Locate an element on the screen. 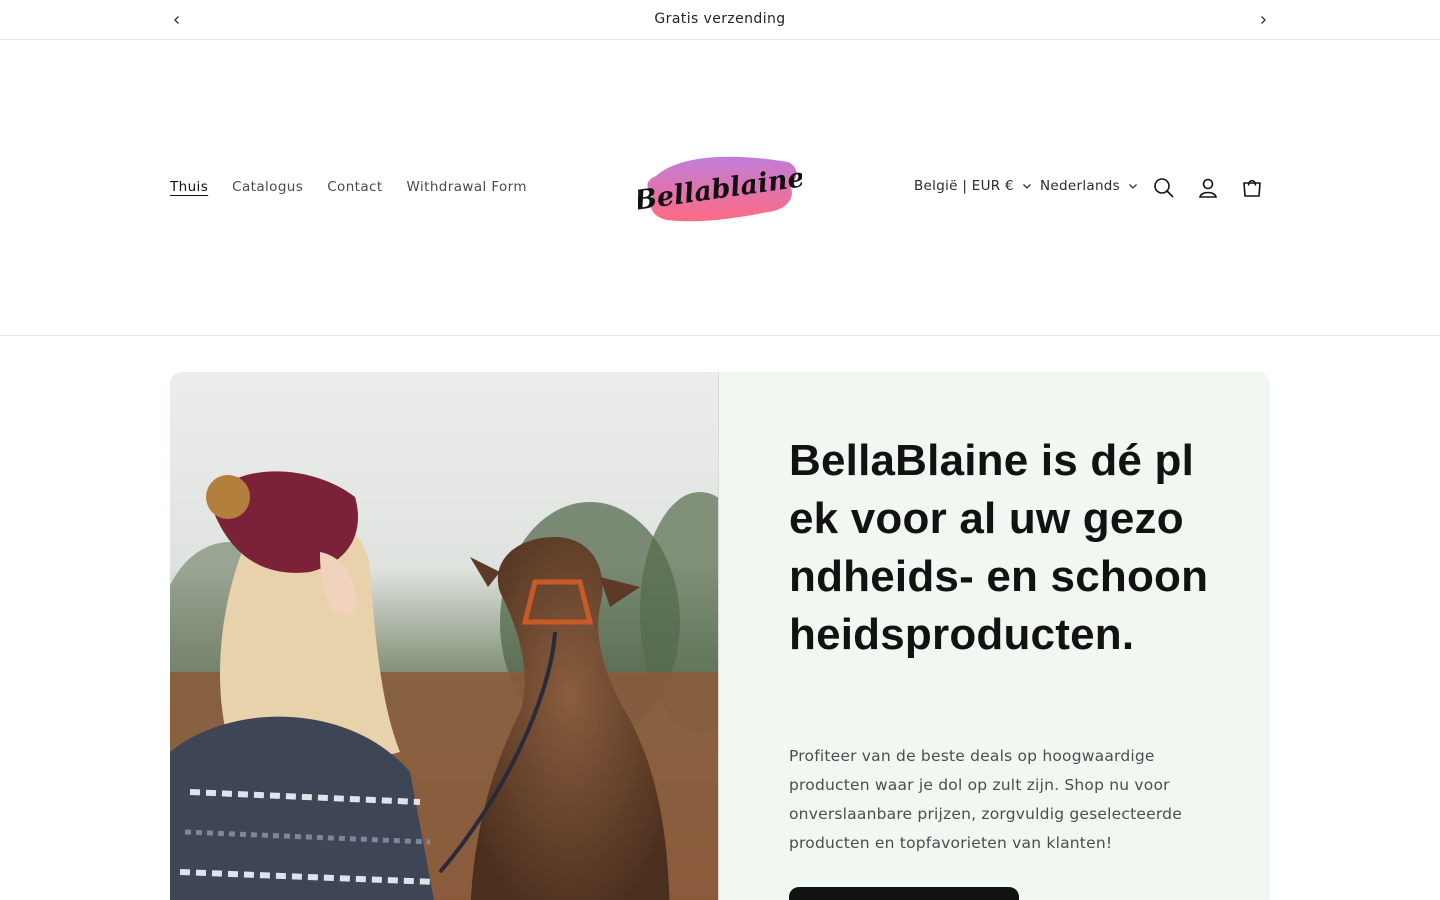 The width and height of the screenshot is (1440, 900). cart-icon is located at coordinates (1252, 188).